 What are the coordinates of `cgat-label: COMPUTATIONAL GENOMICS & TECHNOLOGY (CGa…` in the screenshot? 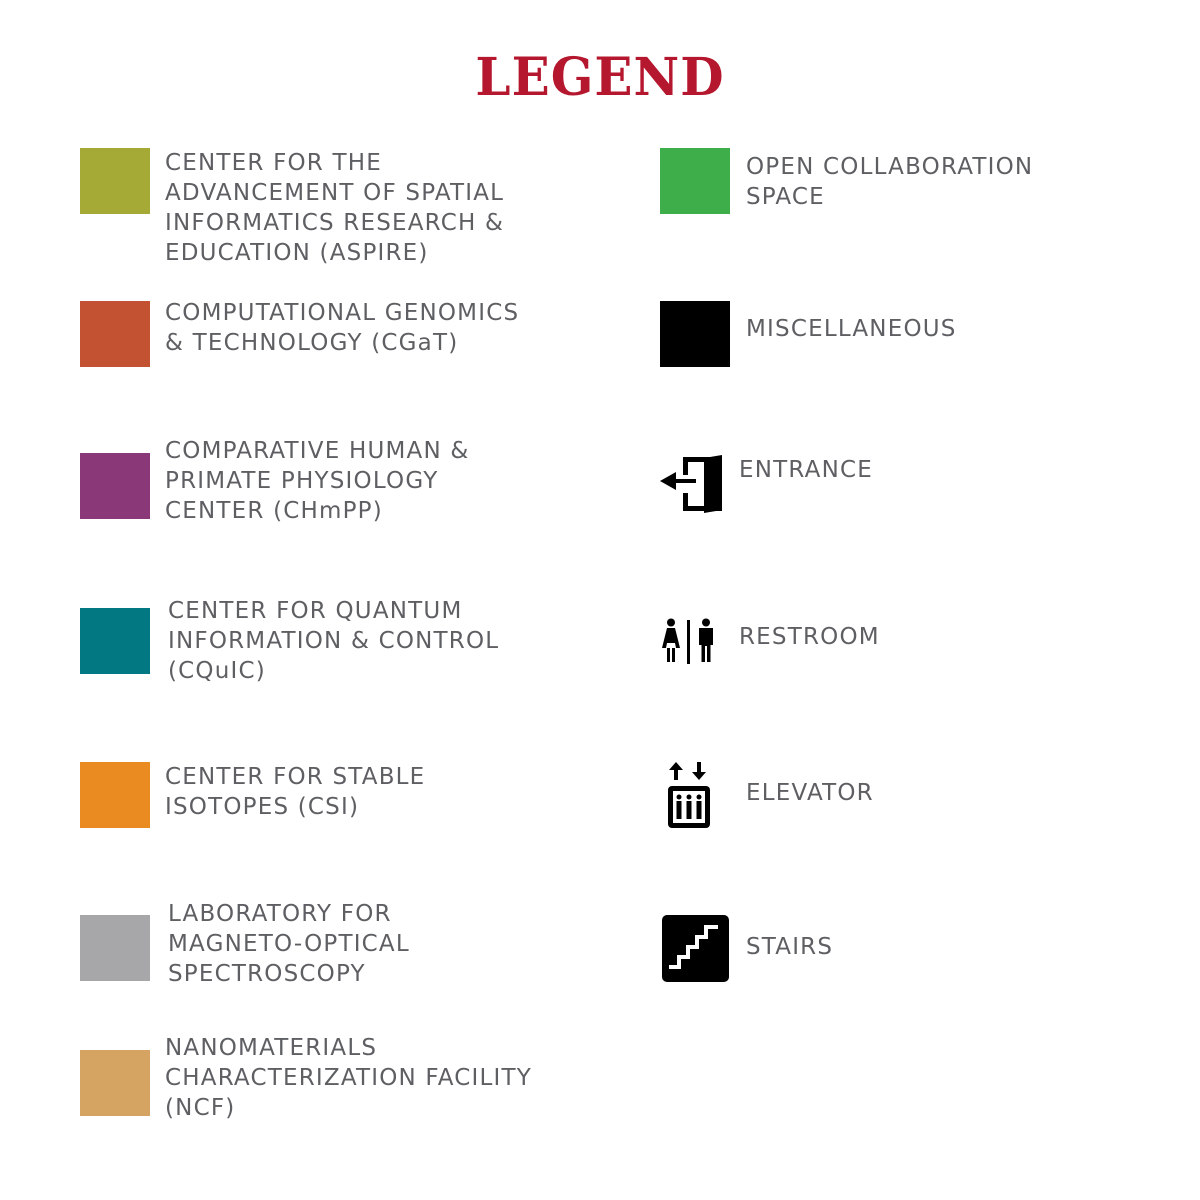 It's located at (342, 328).